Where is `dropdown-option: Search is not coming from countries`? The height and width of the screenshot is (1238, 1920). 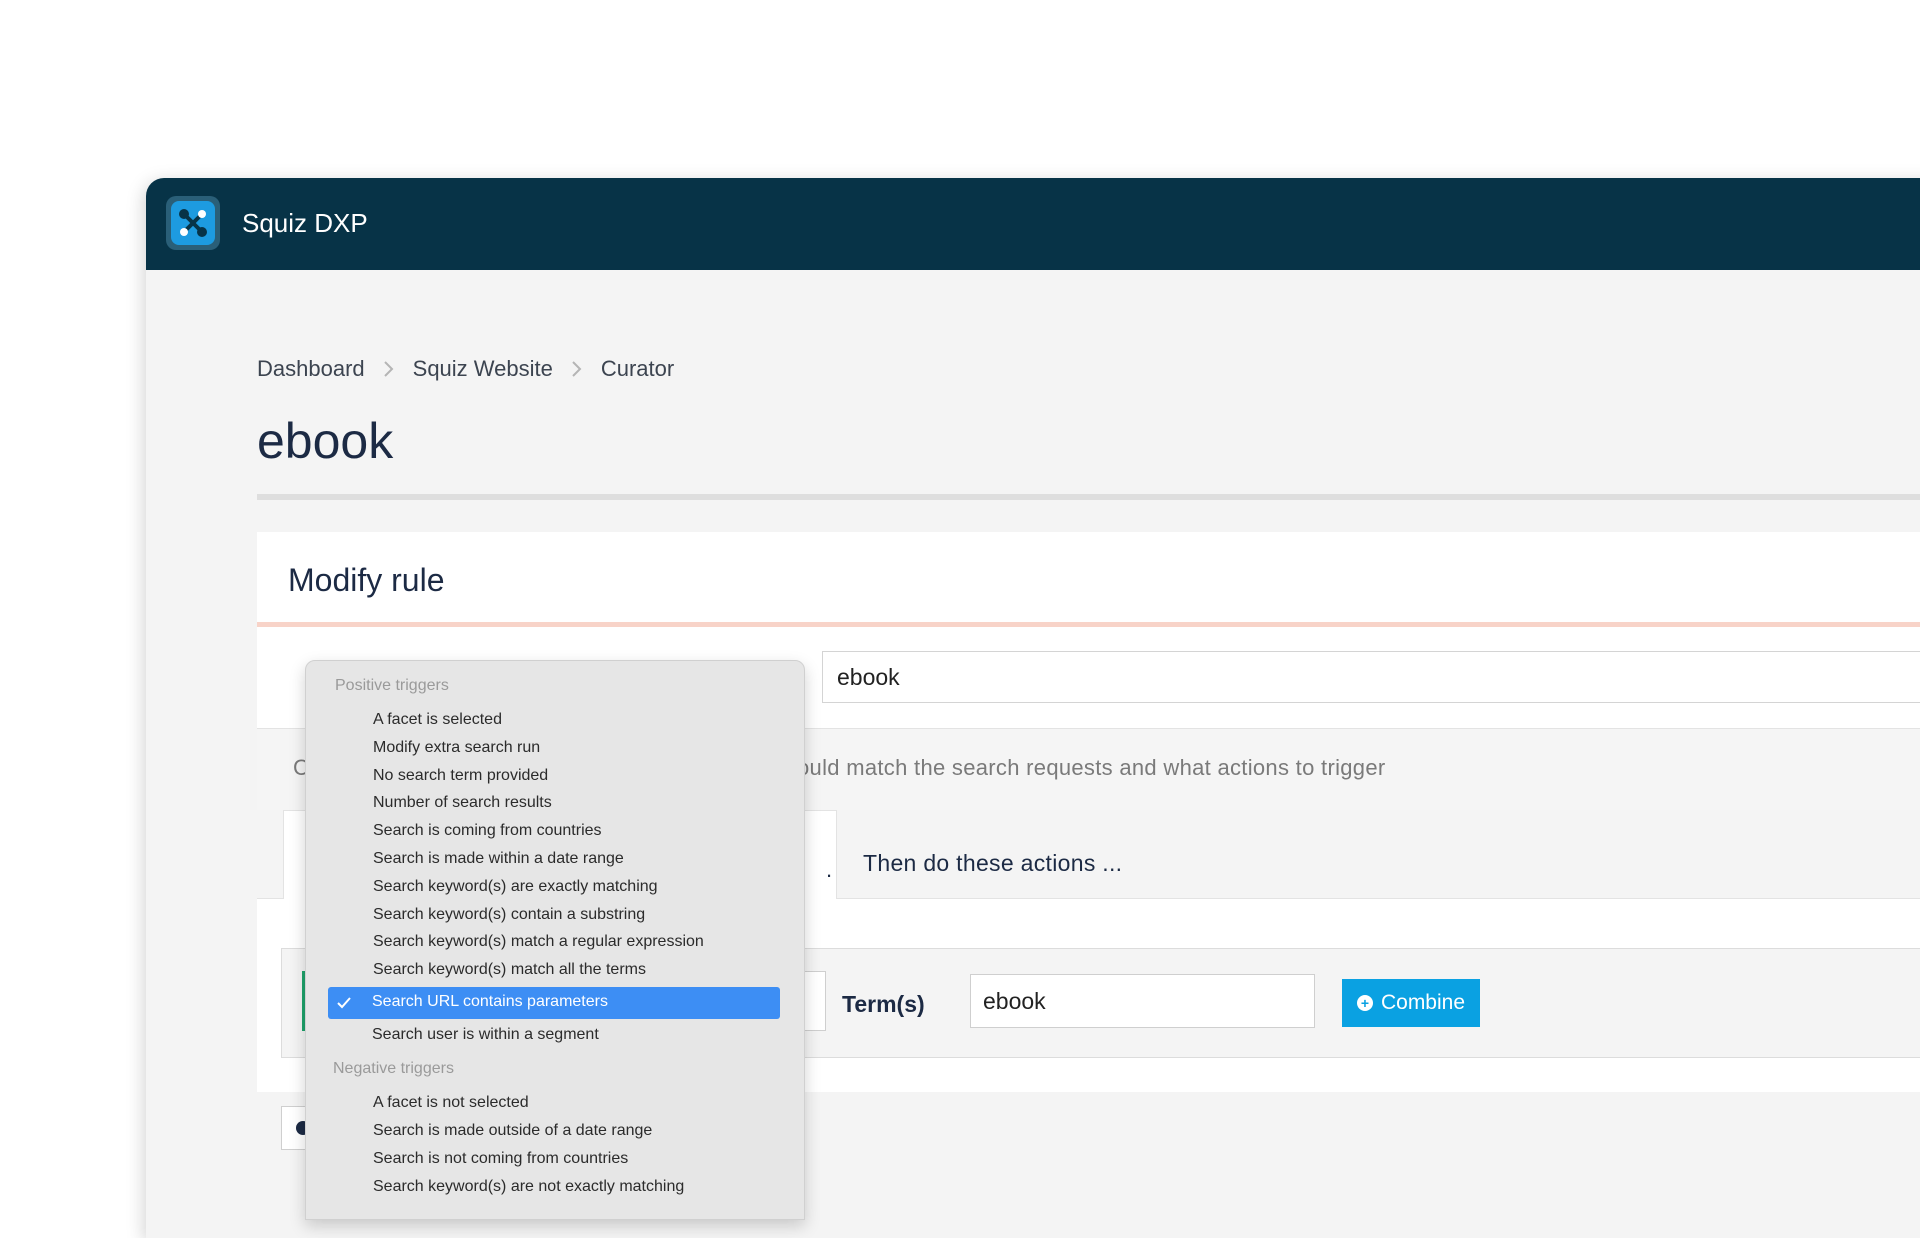 dropdown-option: Search is not coming from countries is located at coordinates (500, 1159).